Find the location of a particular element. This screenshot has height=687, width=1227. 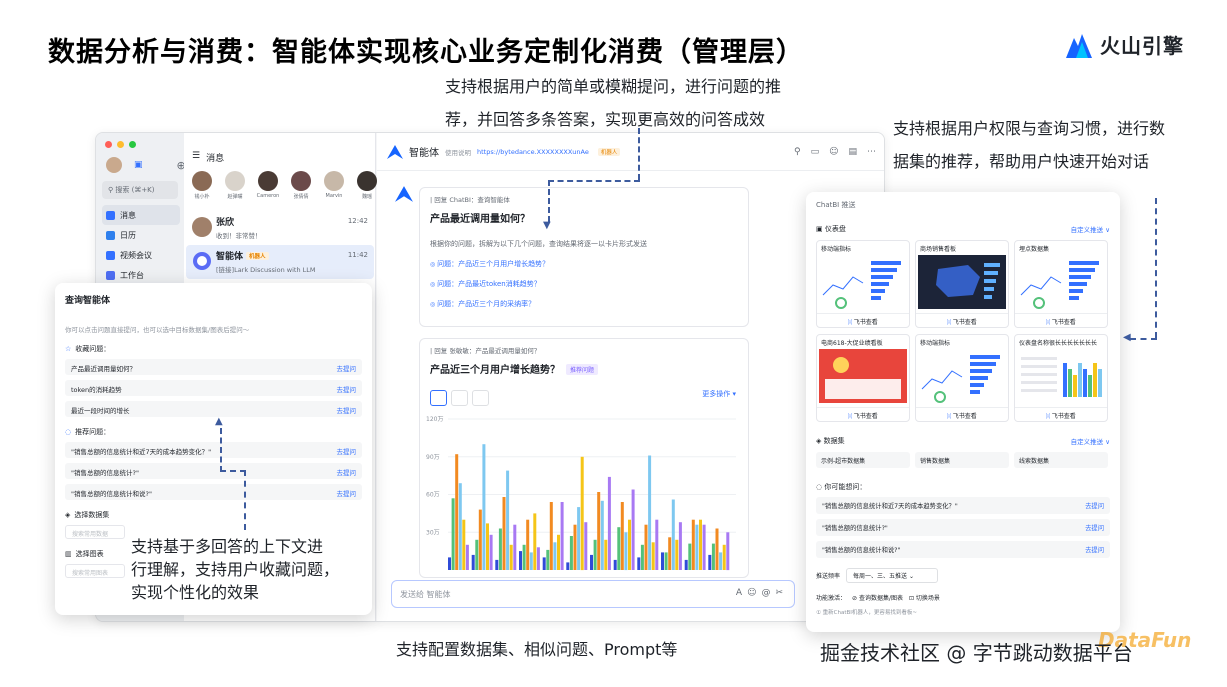

rec-question: "销售总额的信息统计?" 去提问 is located at coordinates (213, 471).